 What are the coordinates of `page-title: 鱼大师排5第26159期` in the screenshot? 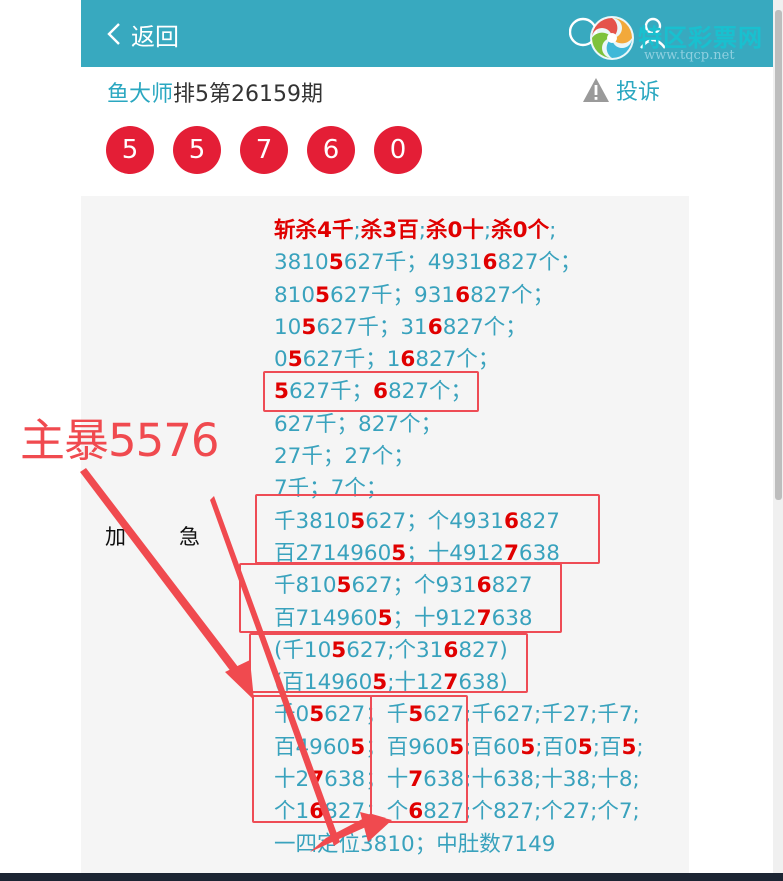 It's located at (215, 92).